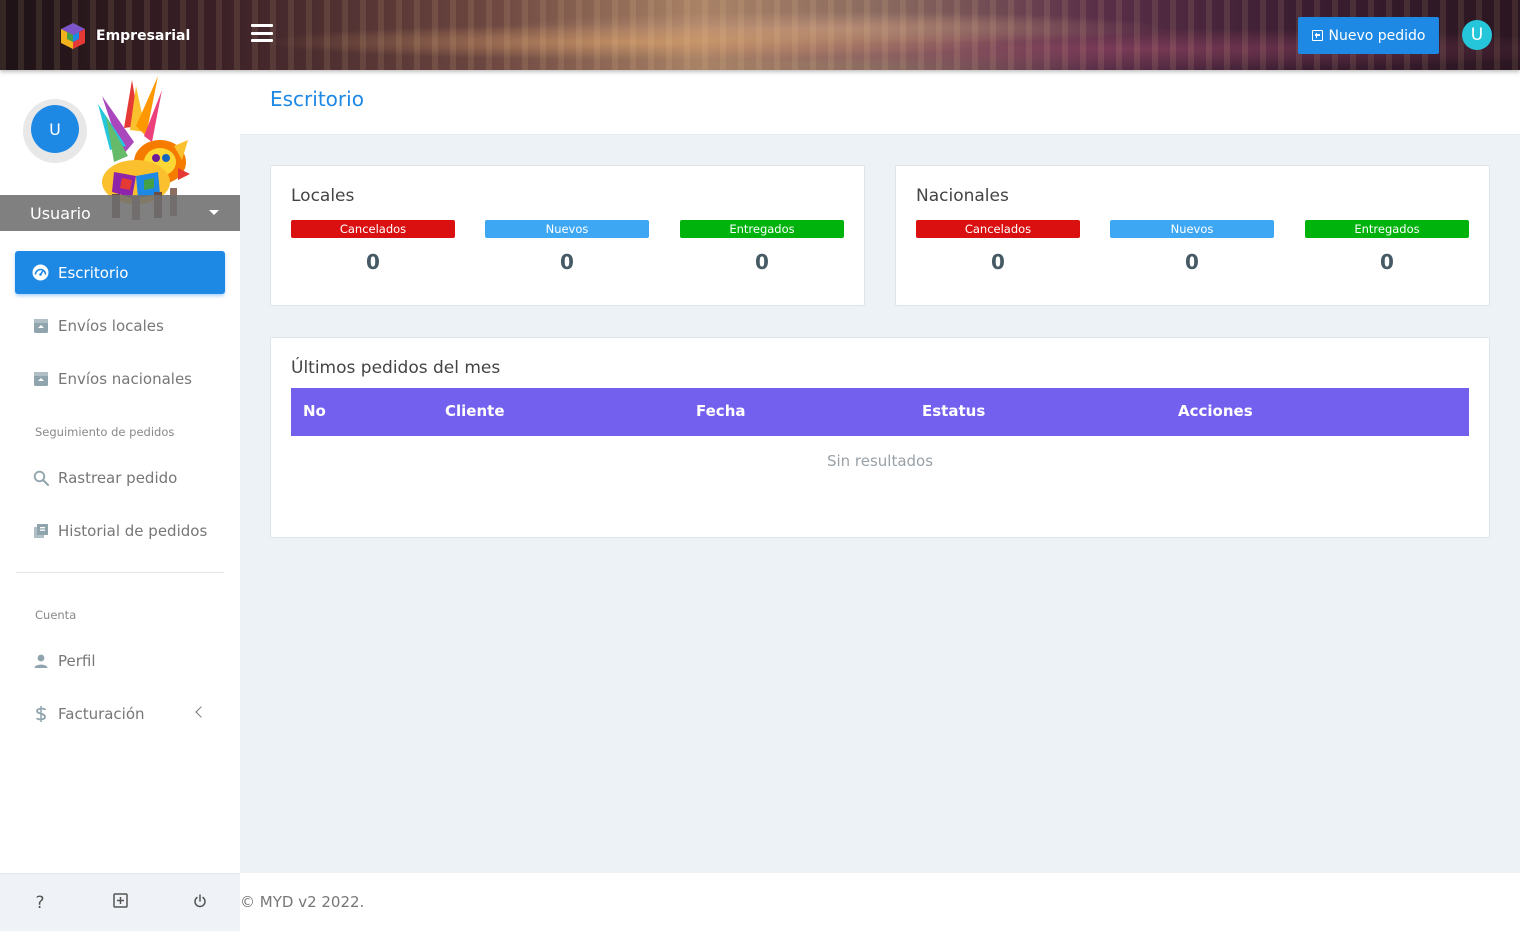  Describe the element at coordinates (40, 660) in the screenshot. I see `user-icon` at that location.